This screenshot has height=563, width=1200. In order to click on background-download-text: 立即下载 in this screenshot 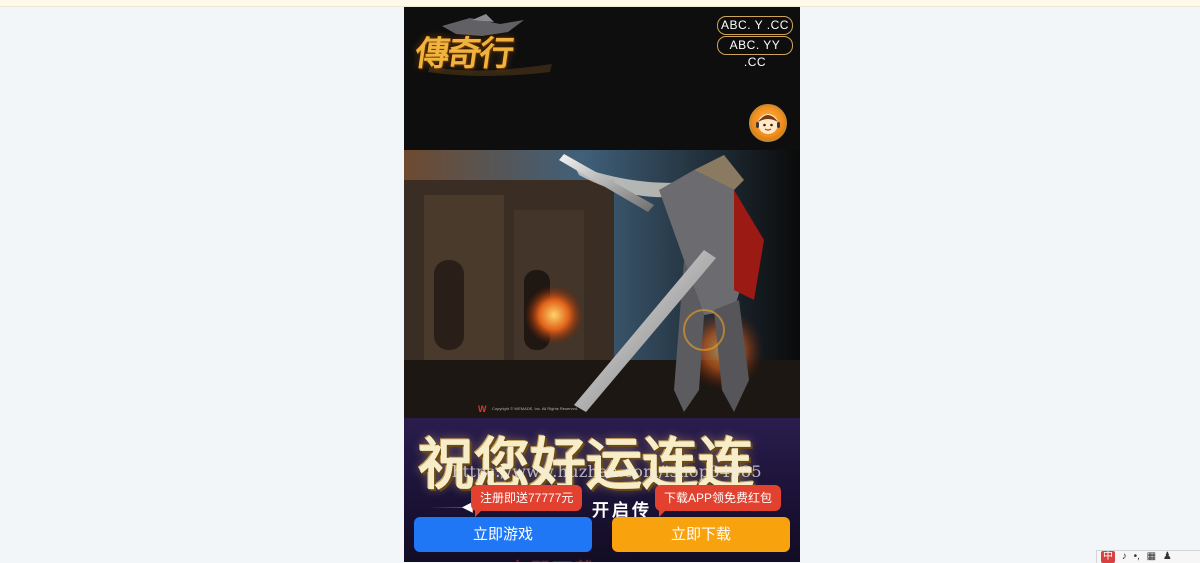, I will do `click(552, 558)`.